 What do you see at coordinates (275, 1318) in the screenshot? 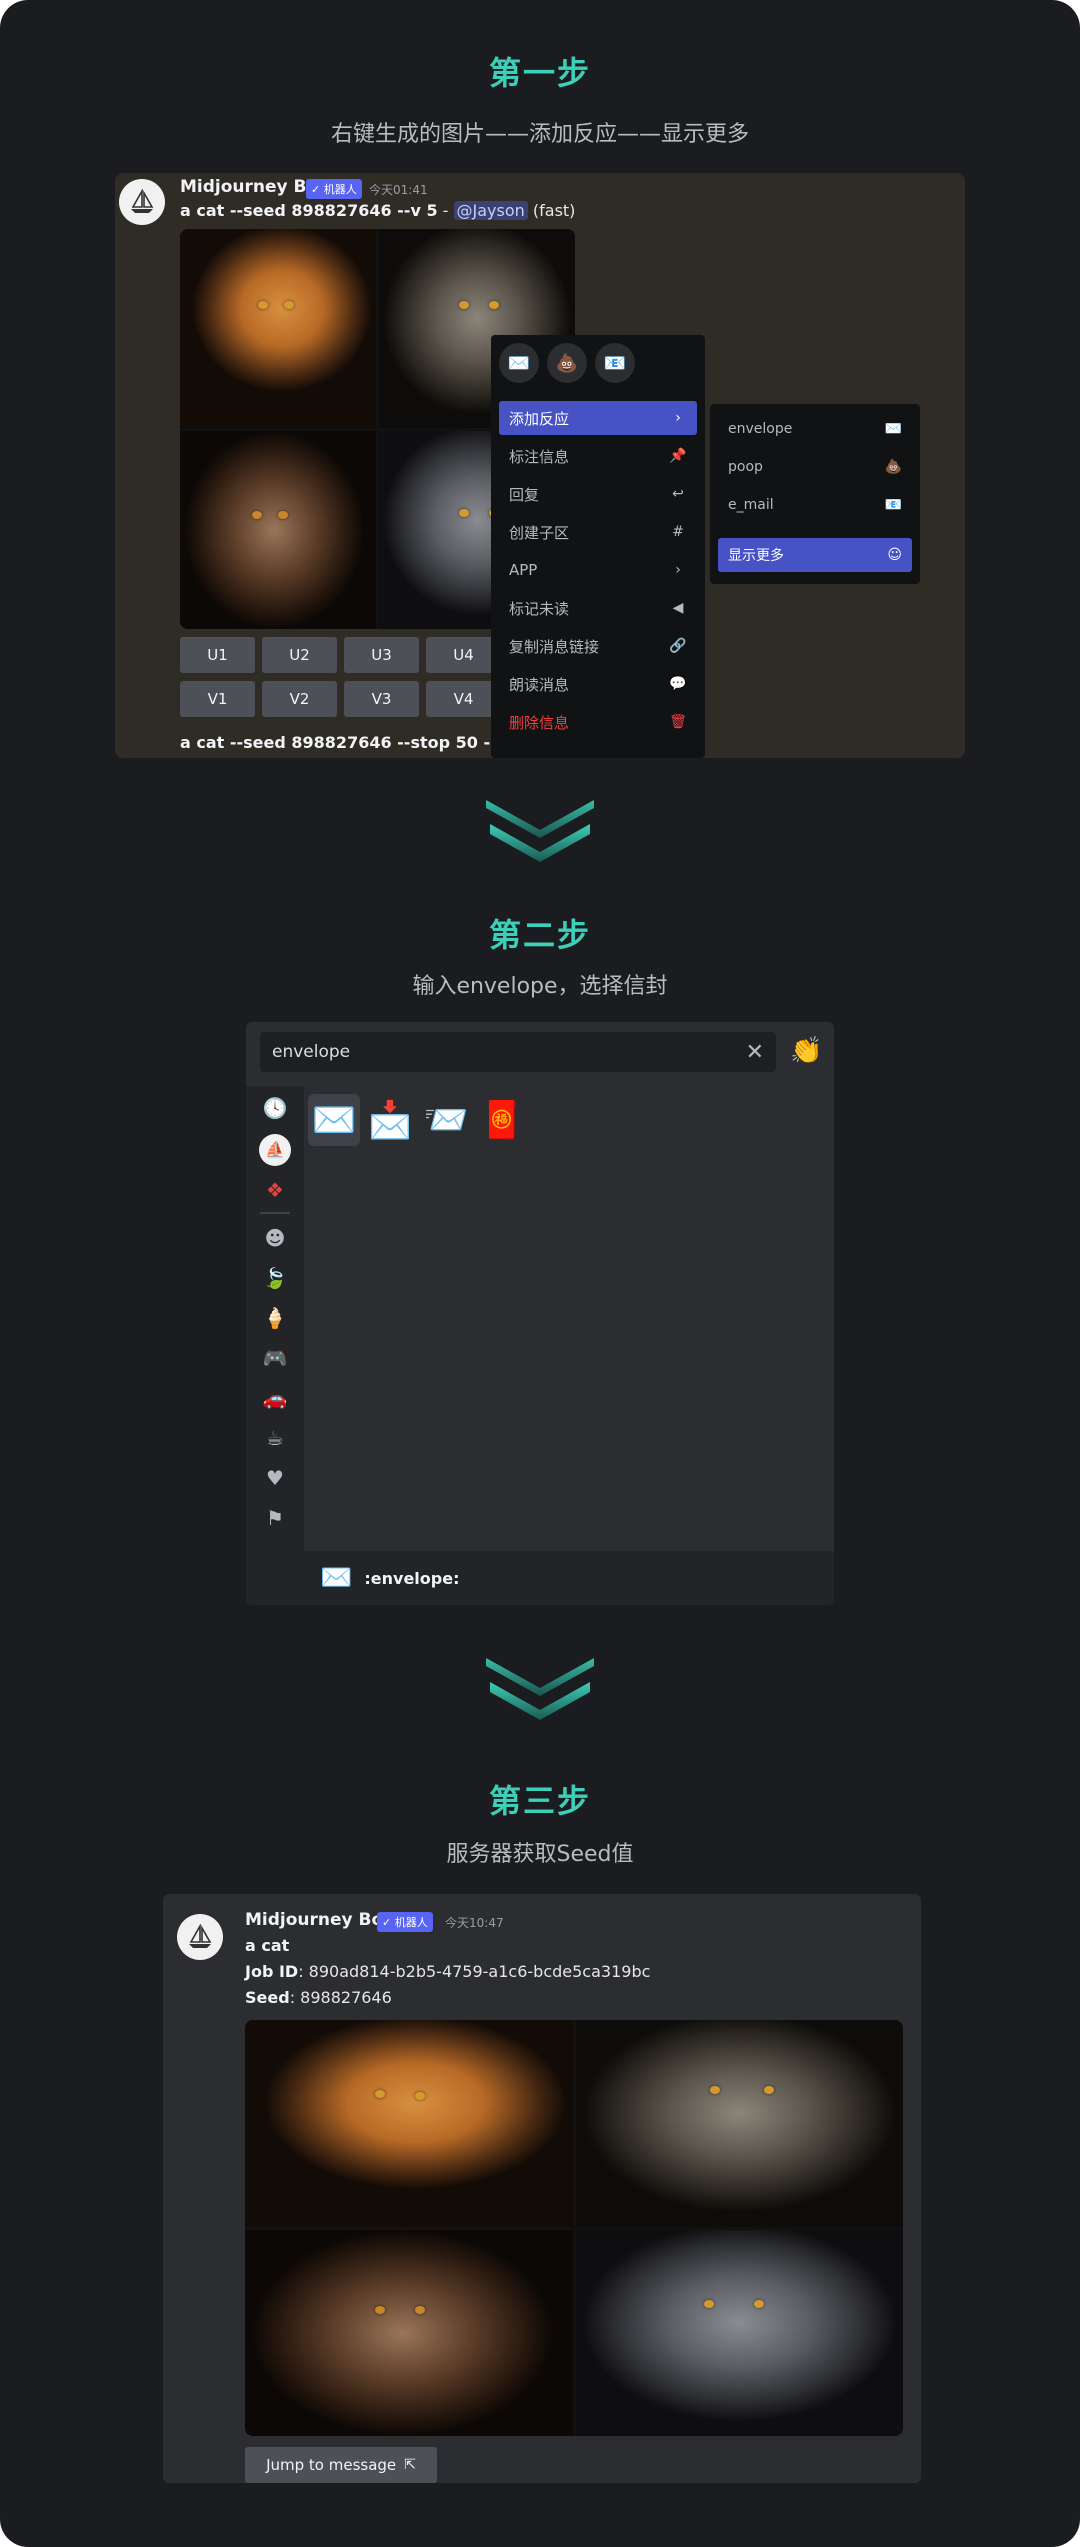
I see `popsicle-icon: 🍦` at bounding box center [275, 1318].